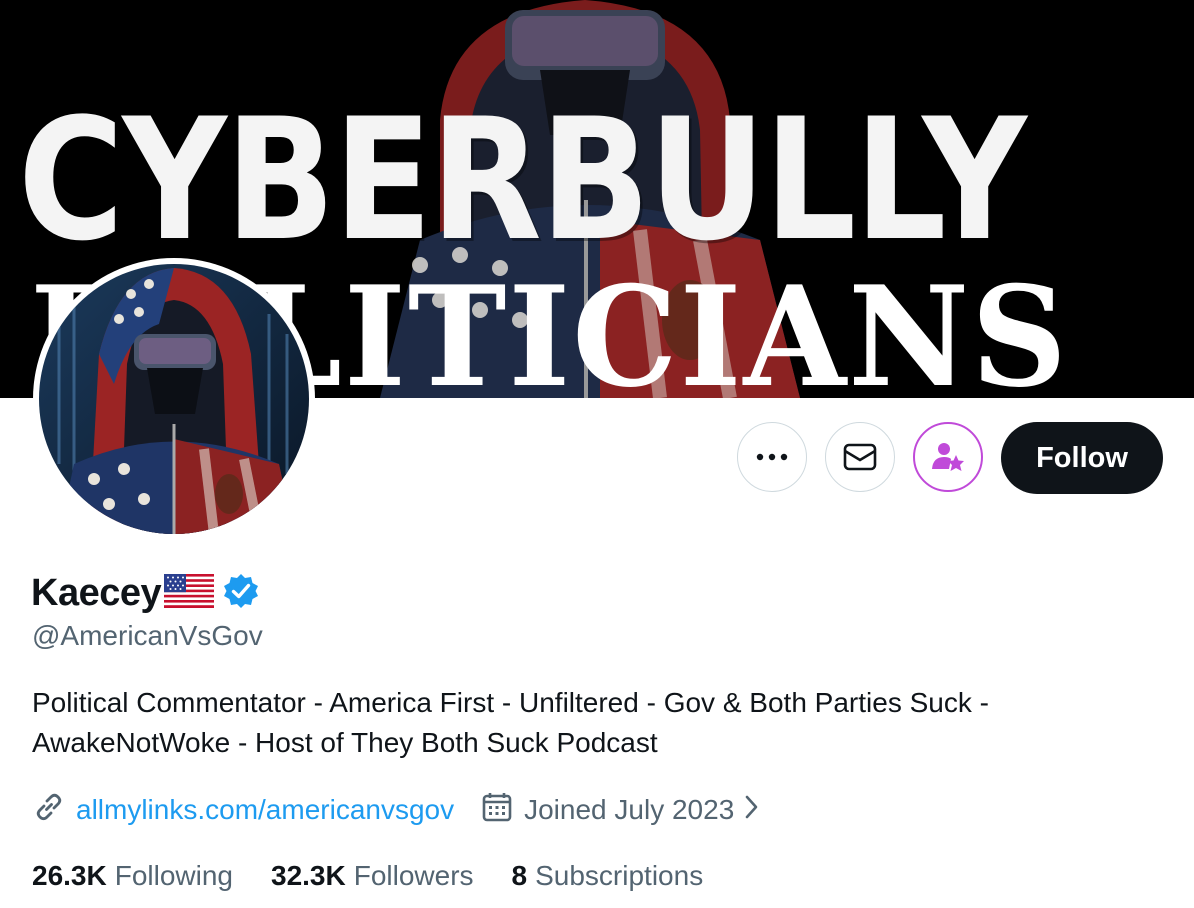  Describe the element at coordinates (173, 875) in the screenshot. I see `following-label: Following` at that location.